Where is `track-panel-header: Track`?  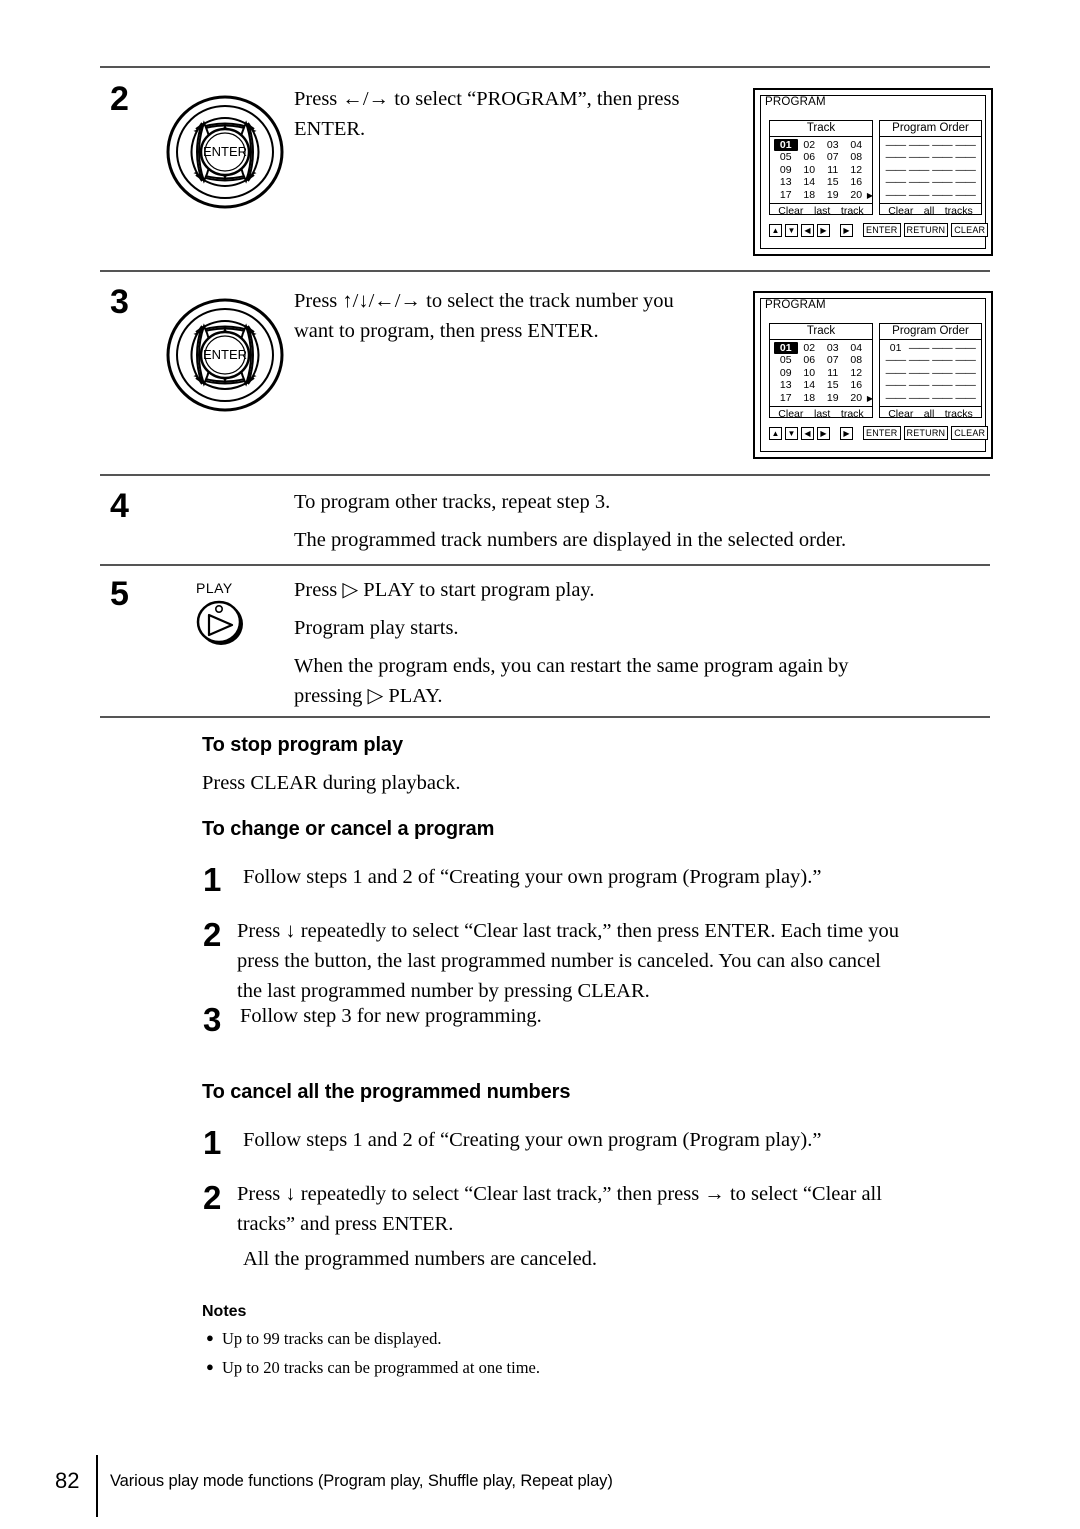 track-panel-header: Track is located at coordinates (821, 129).